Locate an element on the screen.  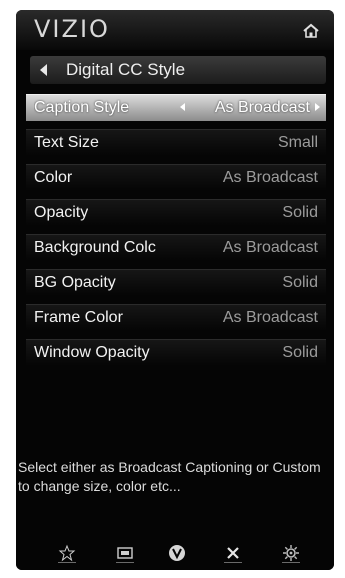
menu-item-label: Caption Style is located at coordinates (82, 107).